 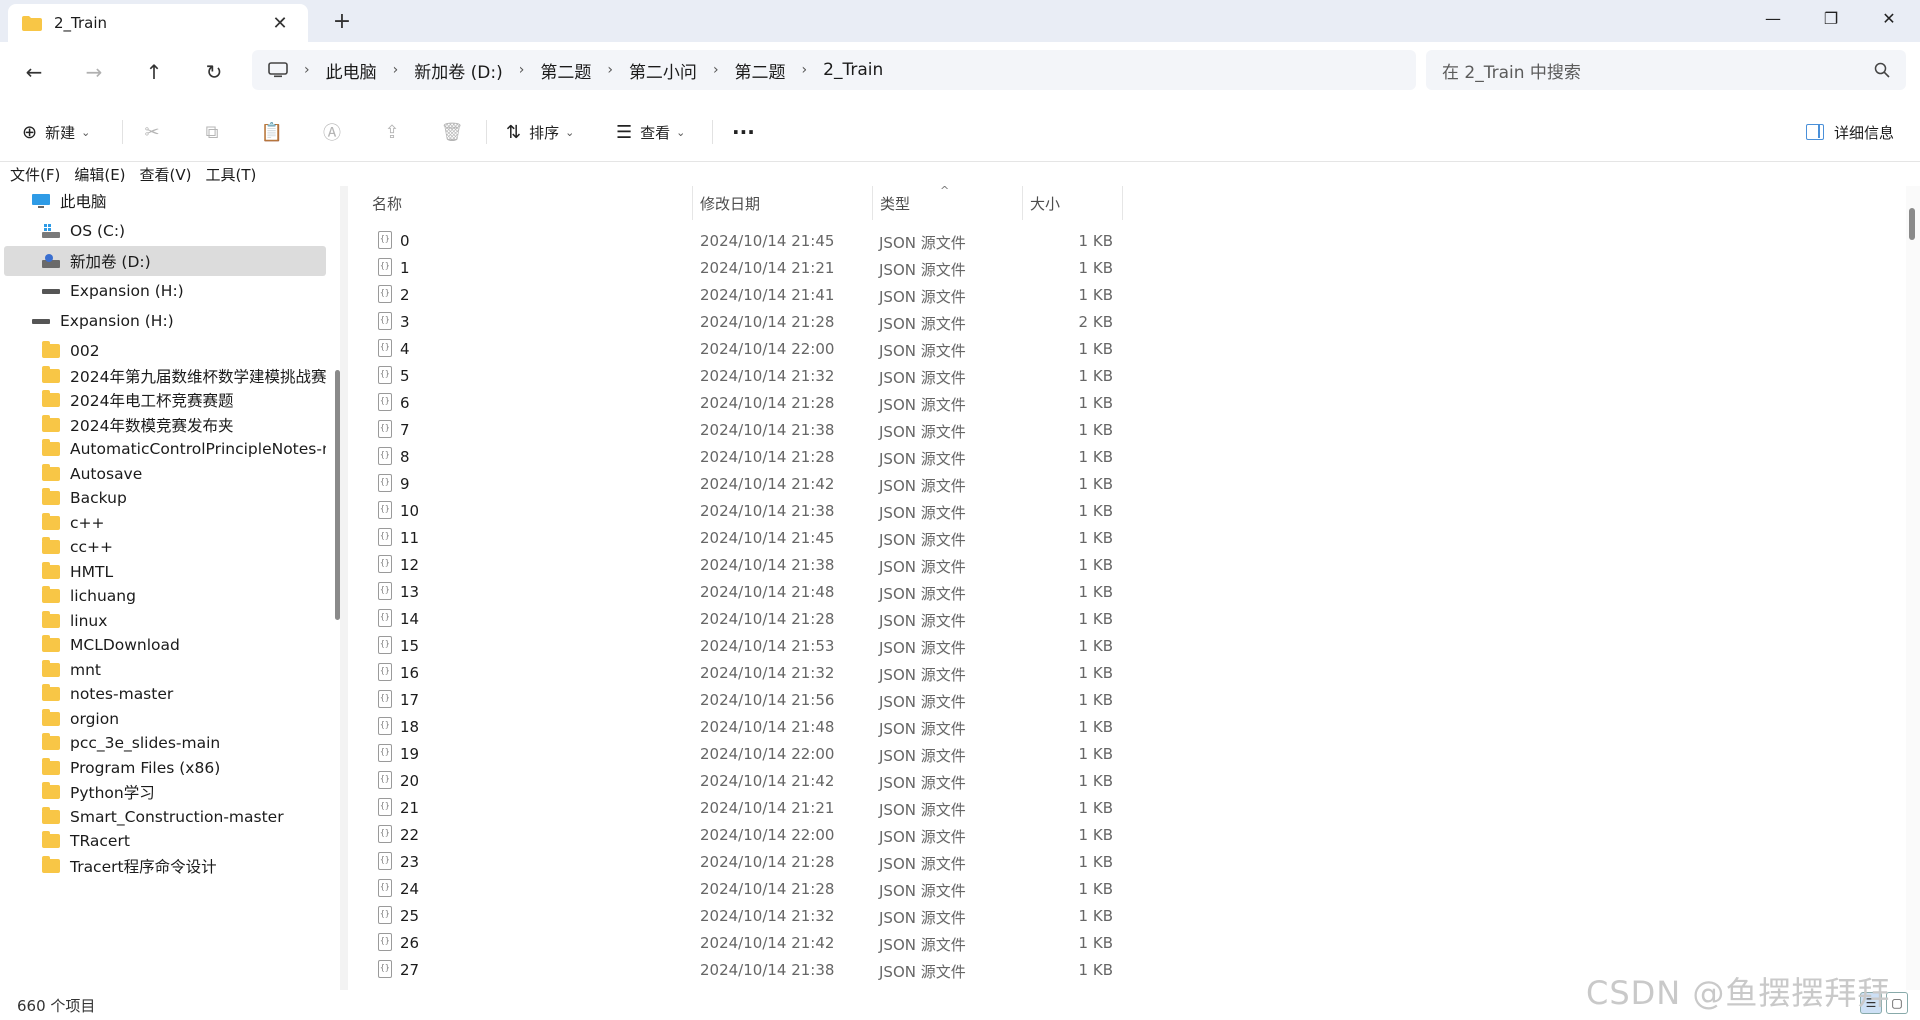 I want to click on new-tab-button: +, so click(x=342, y=22).